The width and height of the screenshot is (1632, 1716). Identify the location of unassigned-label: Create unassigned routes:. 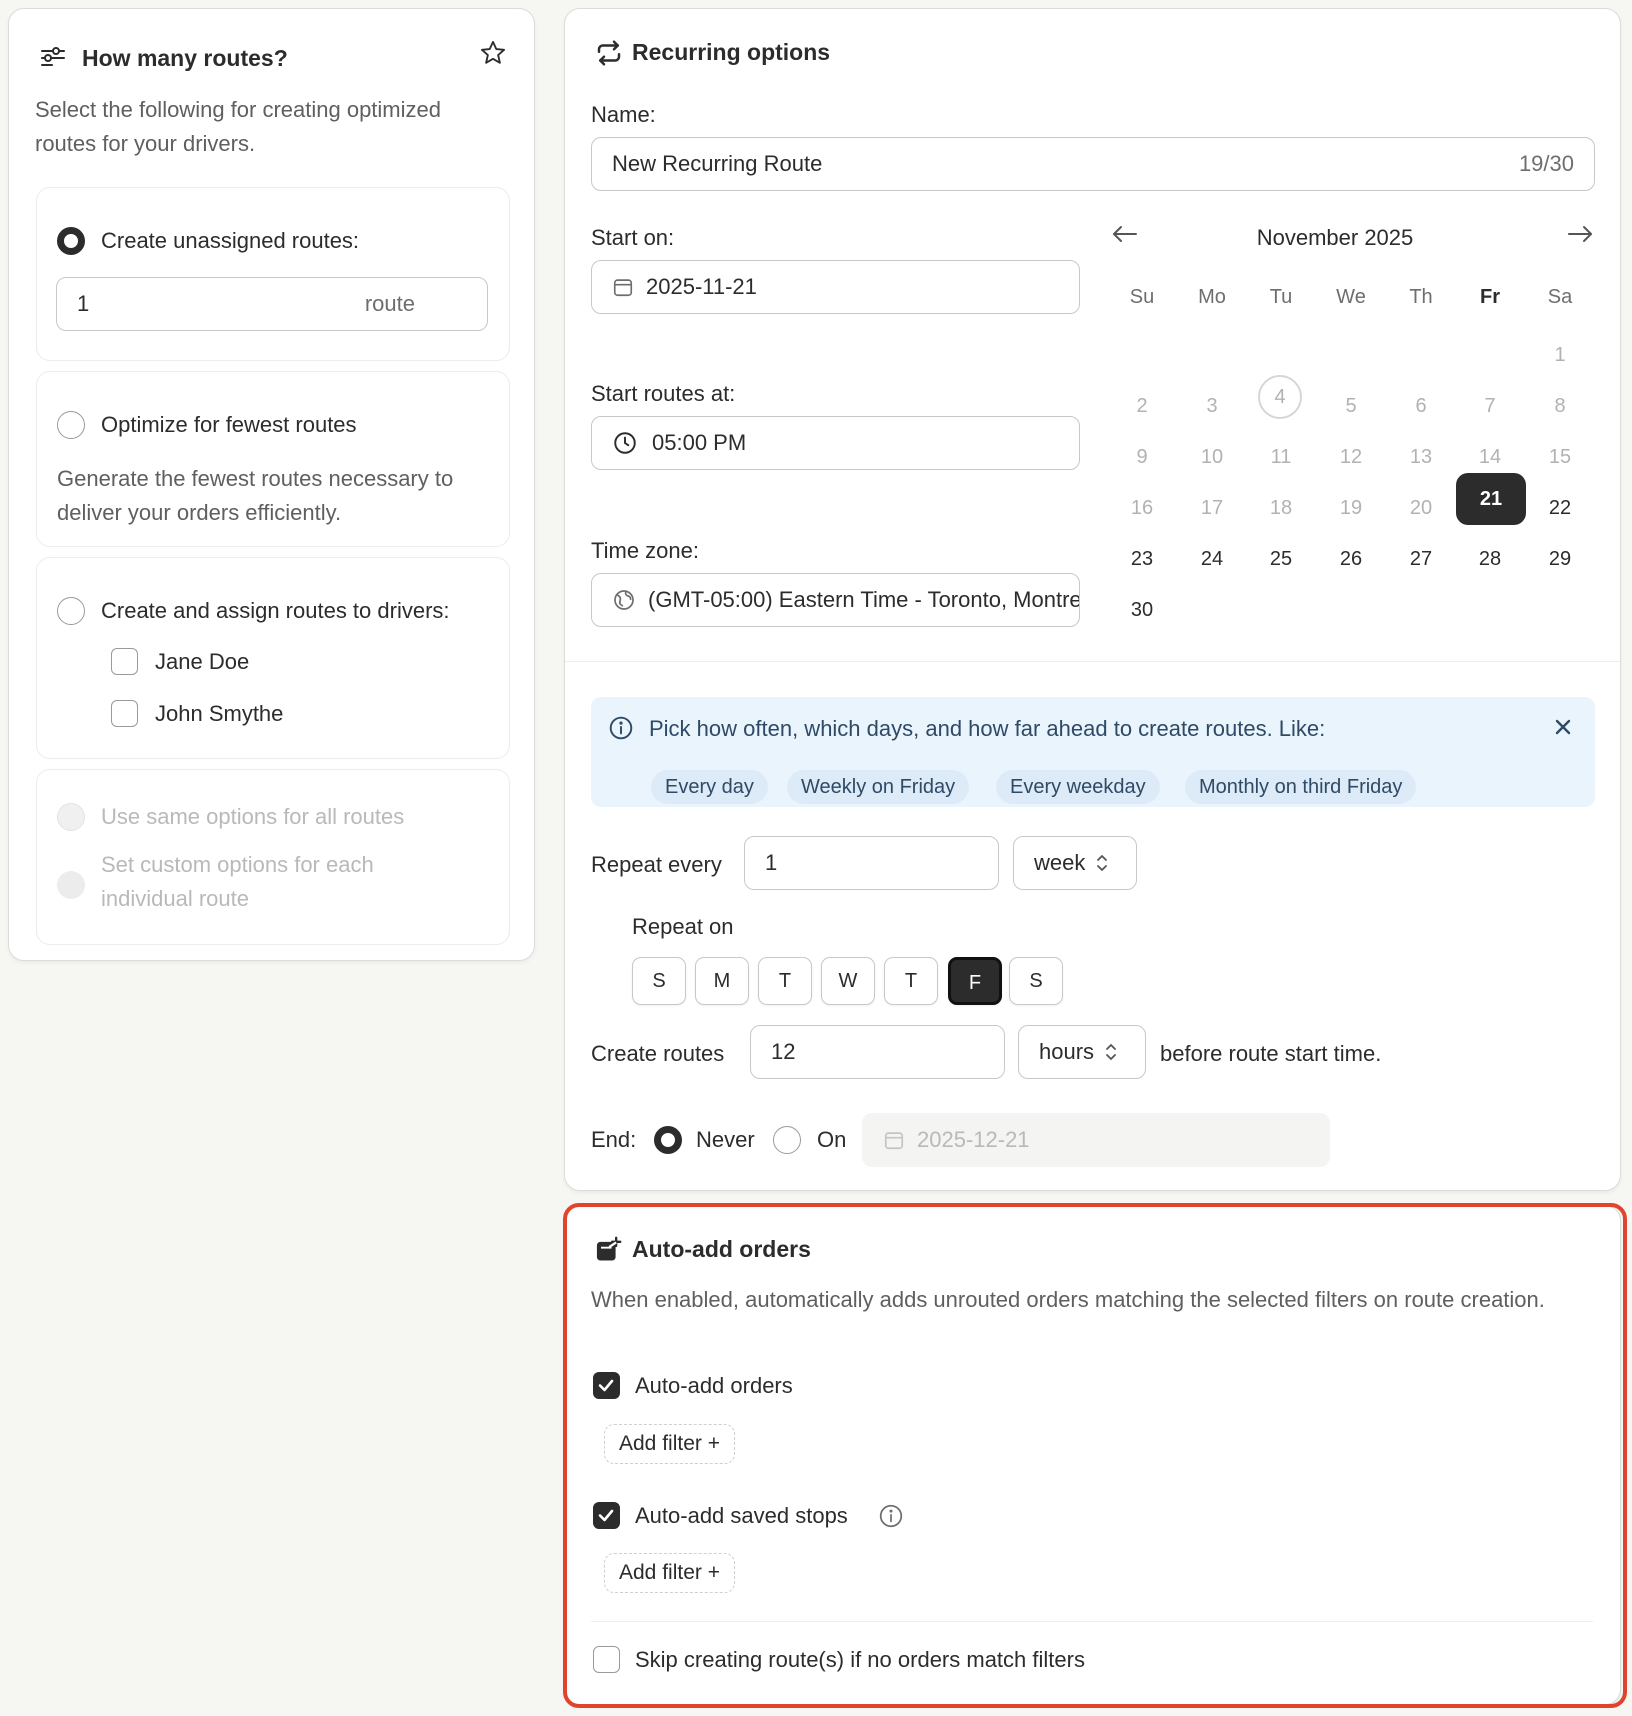
(230, 240).